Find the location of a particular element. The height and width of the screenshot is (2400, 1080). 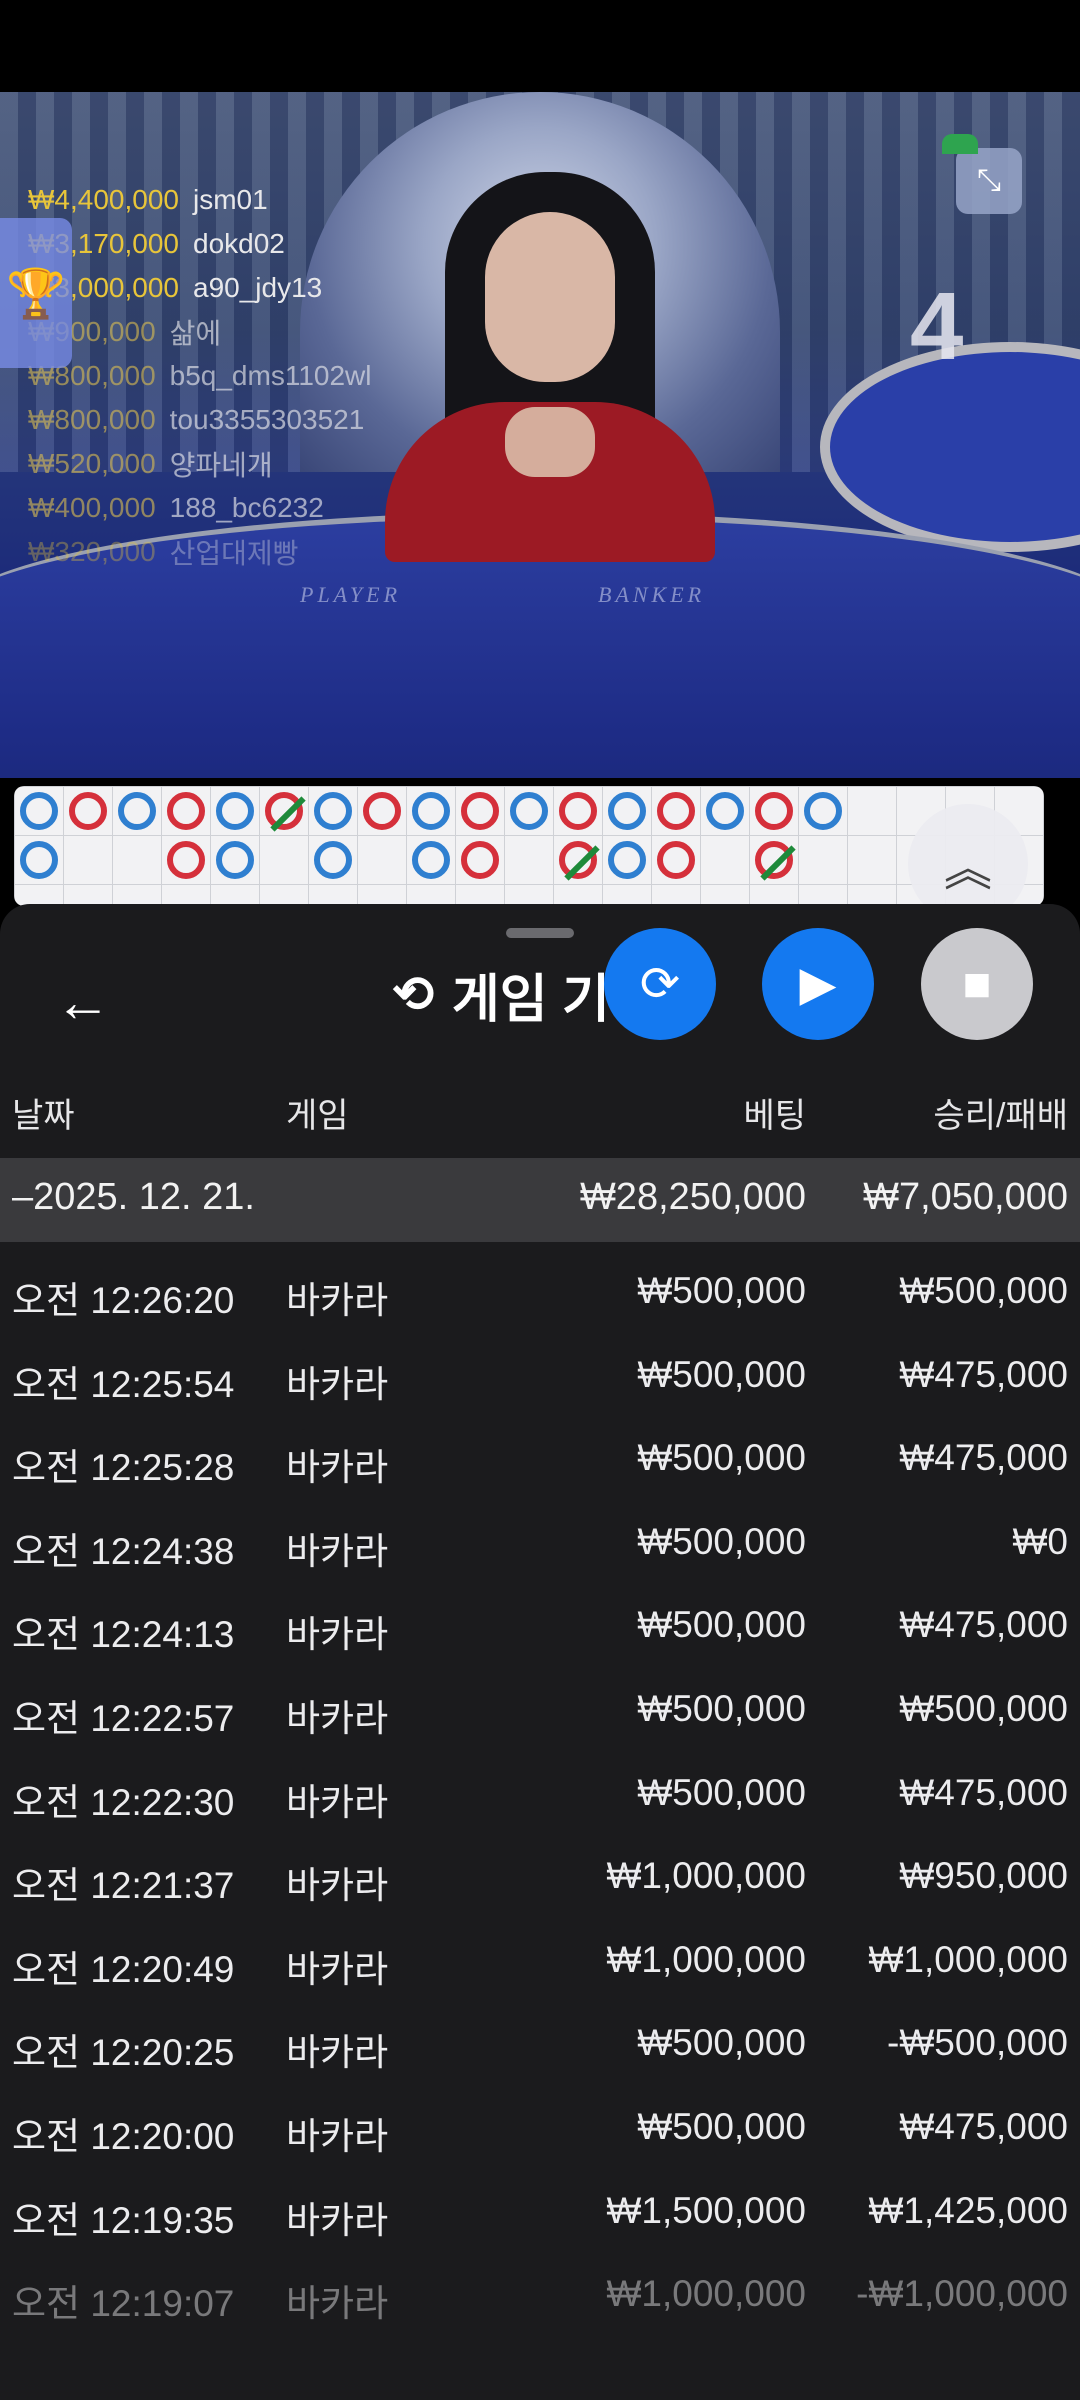

row-time: 오전 12:24:38 is located at coordinates (123, 1551).